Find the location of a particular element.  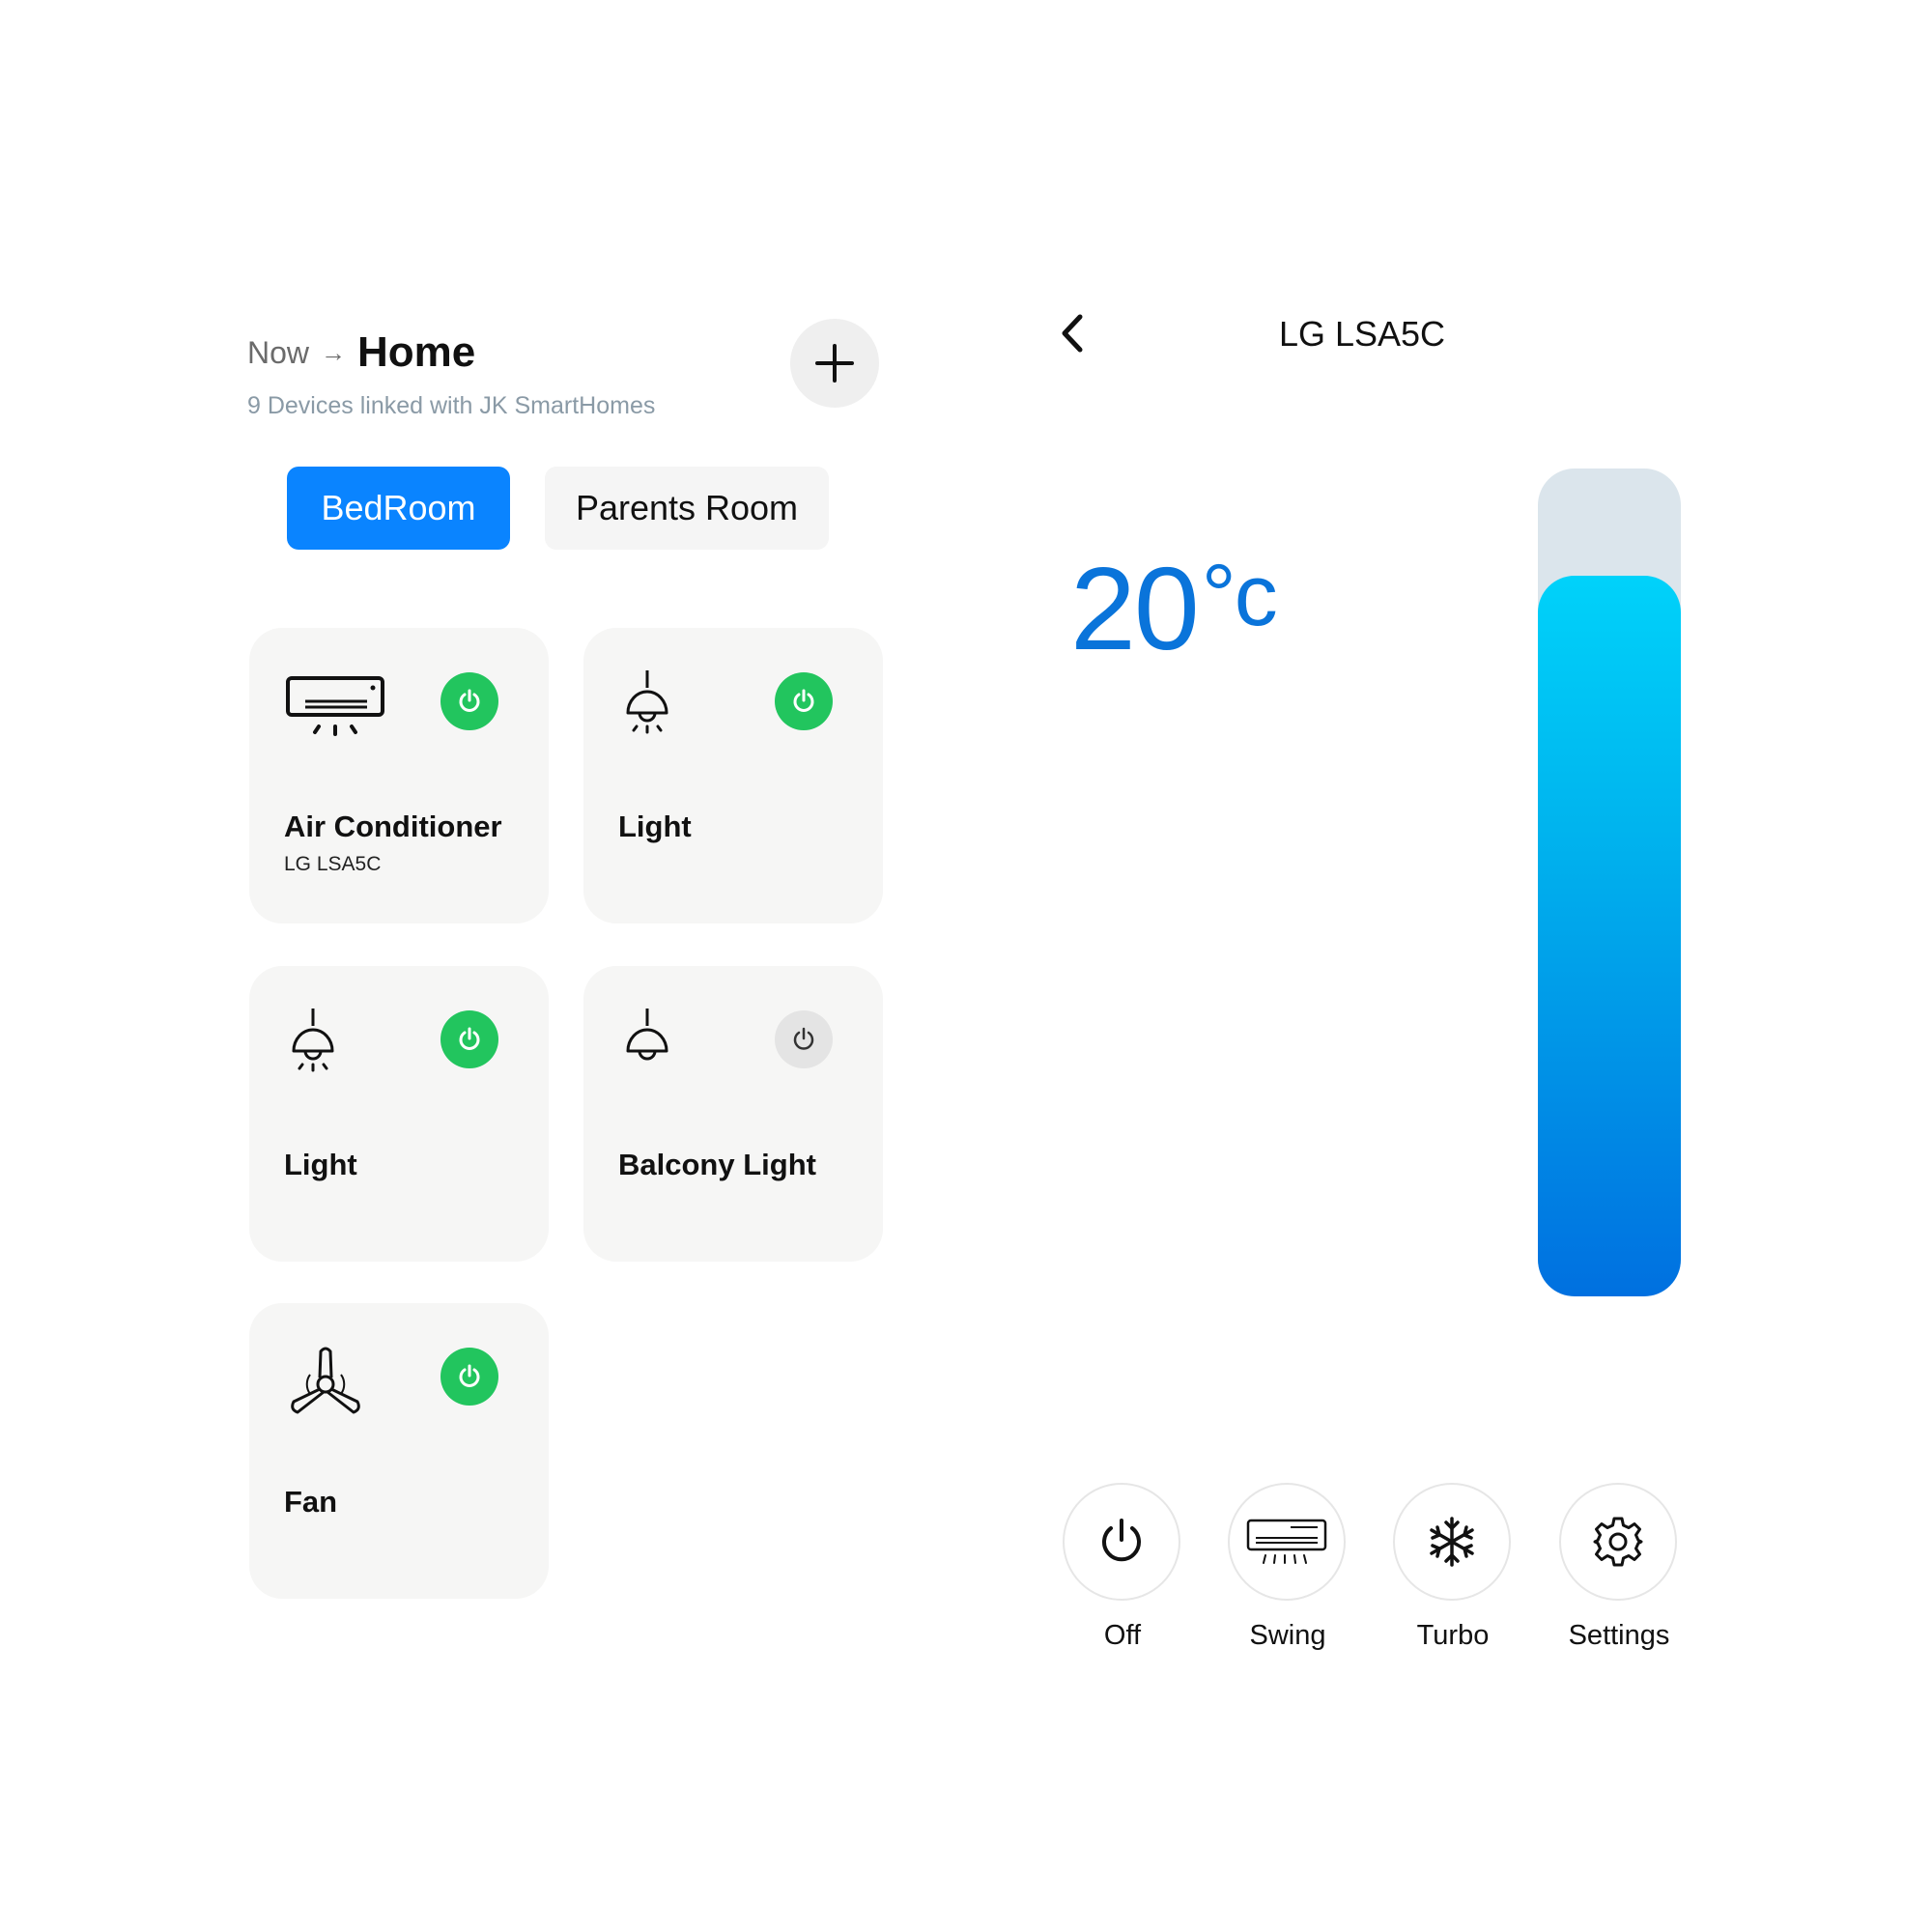

back-button is located at coordinates (1072, 333).